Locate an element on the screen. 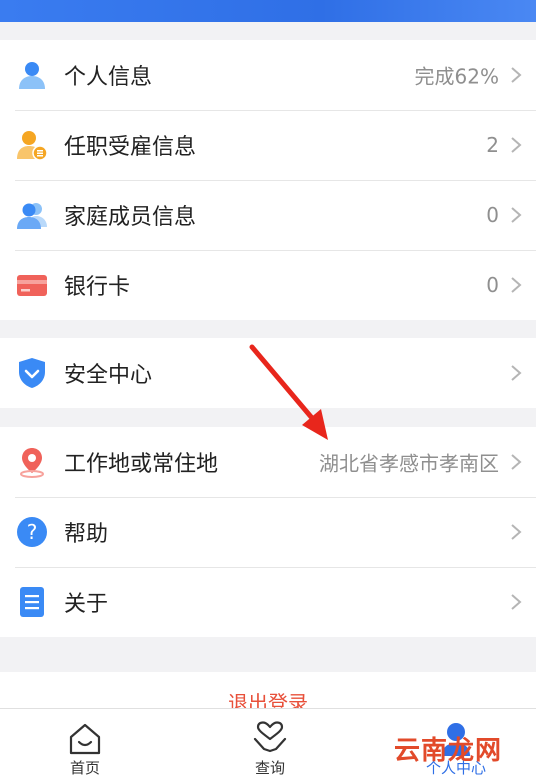 The width and height of the screenshot is (536, 783). menu-item-security-center: 安全中心 is located at coordinates (268, 373).